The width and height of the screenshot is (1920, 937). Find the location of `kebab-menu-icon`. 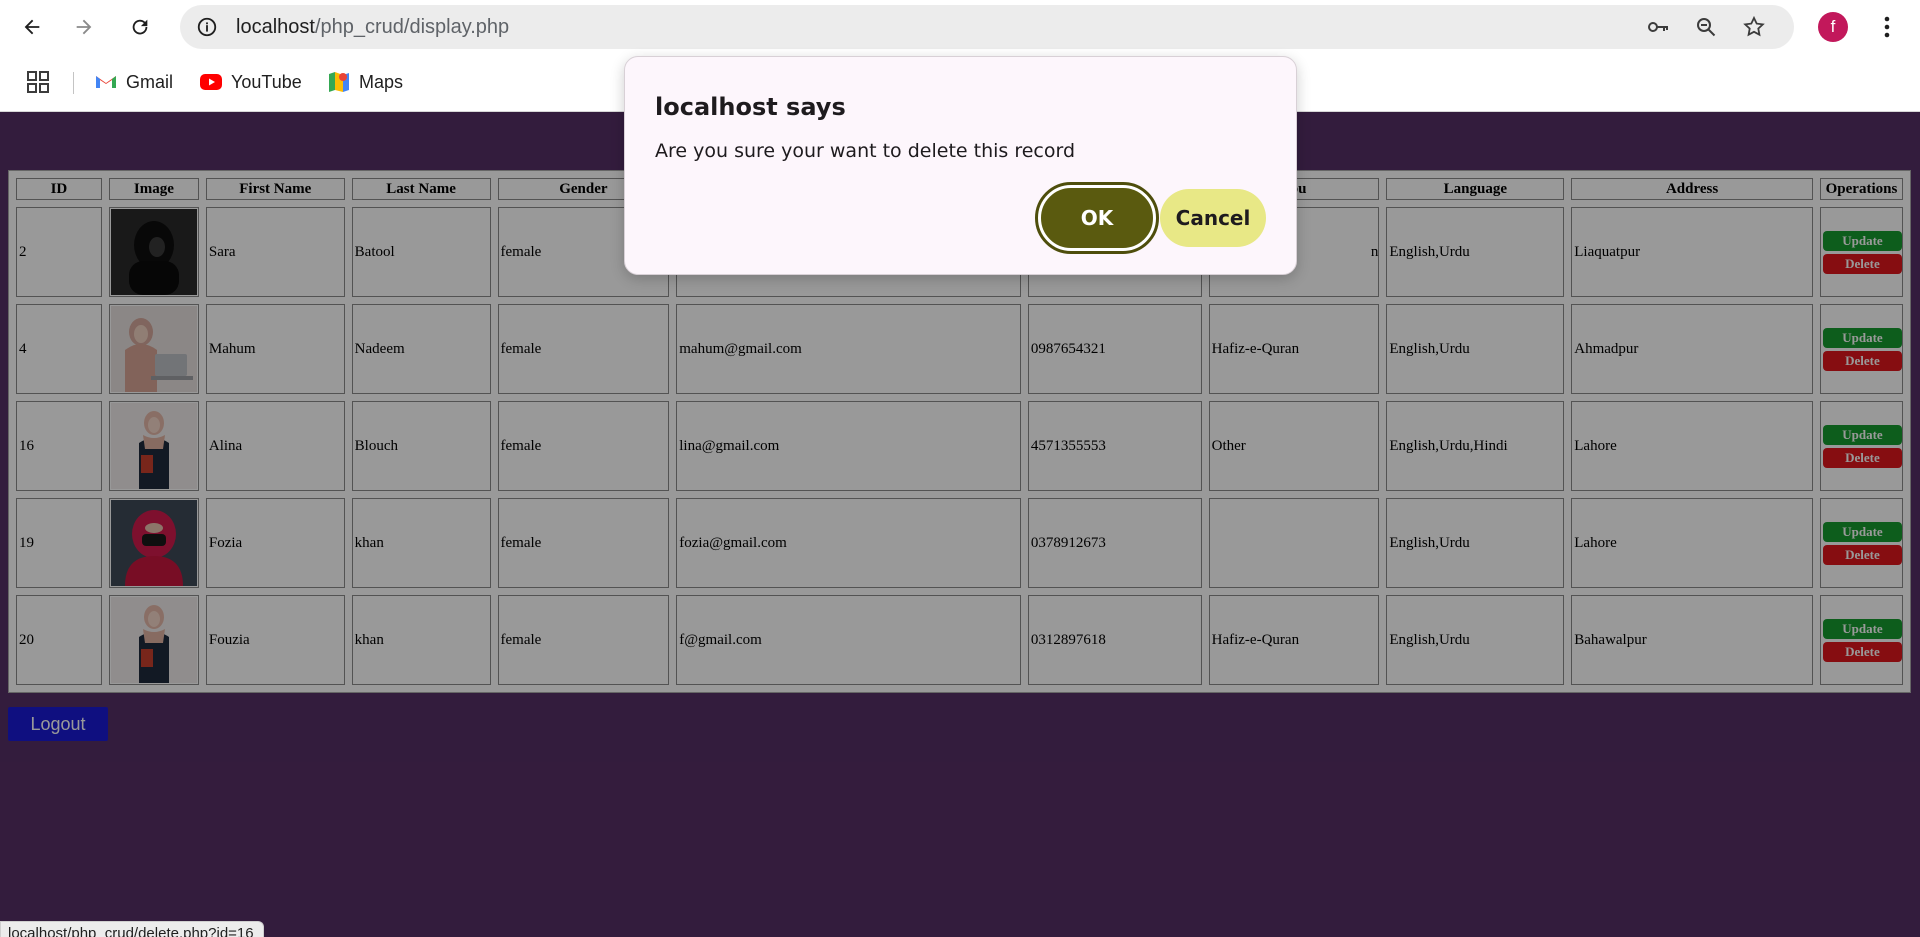

kebab-menu-icon is located at coordinates (1887, 27).